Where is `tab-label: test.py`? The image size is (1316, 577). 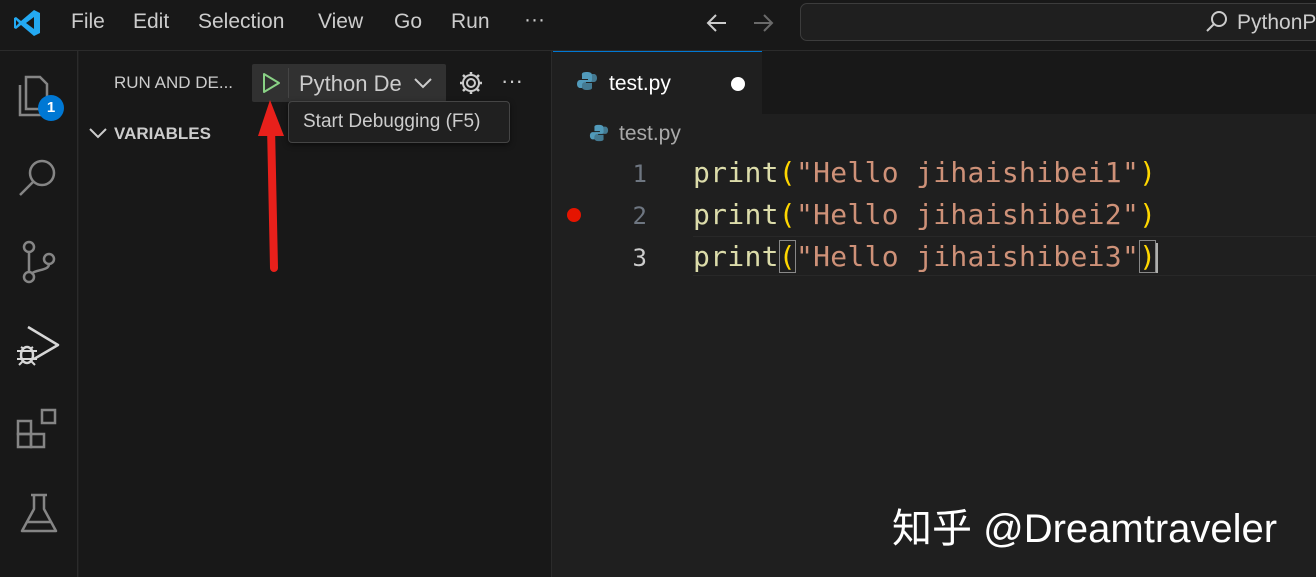 tab-label: test.py is located at coordinates (640, 83).